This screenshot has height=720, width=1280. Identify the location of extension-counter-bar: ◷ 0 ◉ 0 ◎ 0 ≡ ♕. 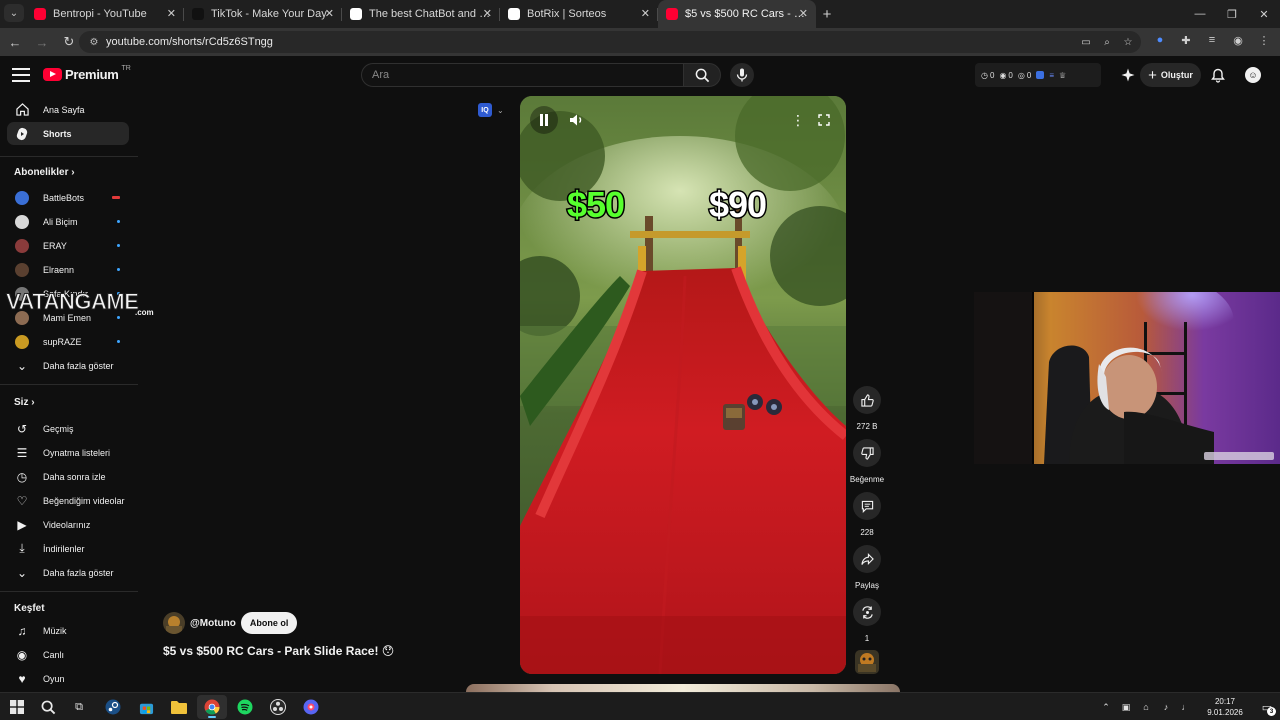
(1038, 75).